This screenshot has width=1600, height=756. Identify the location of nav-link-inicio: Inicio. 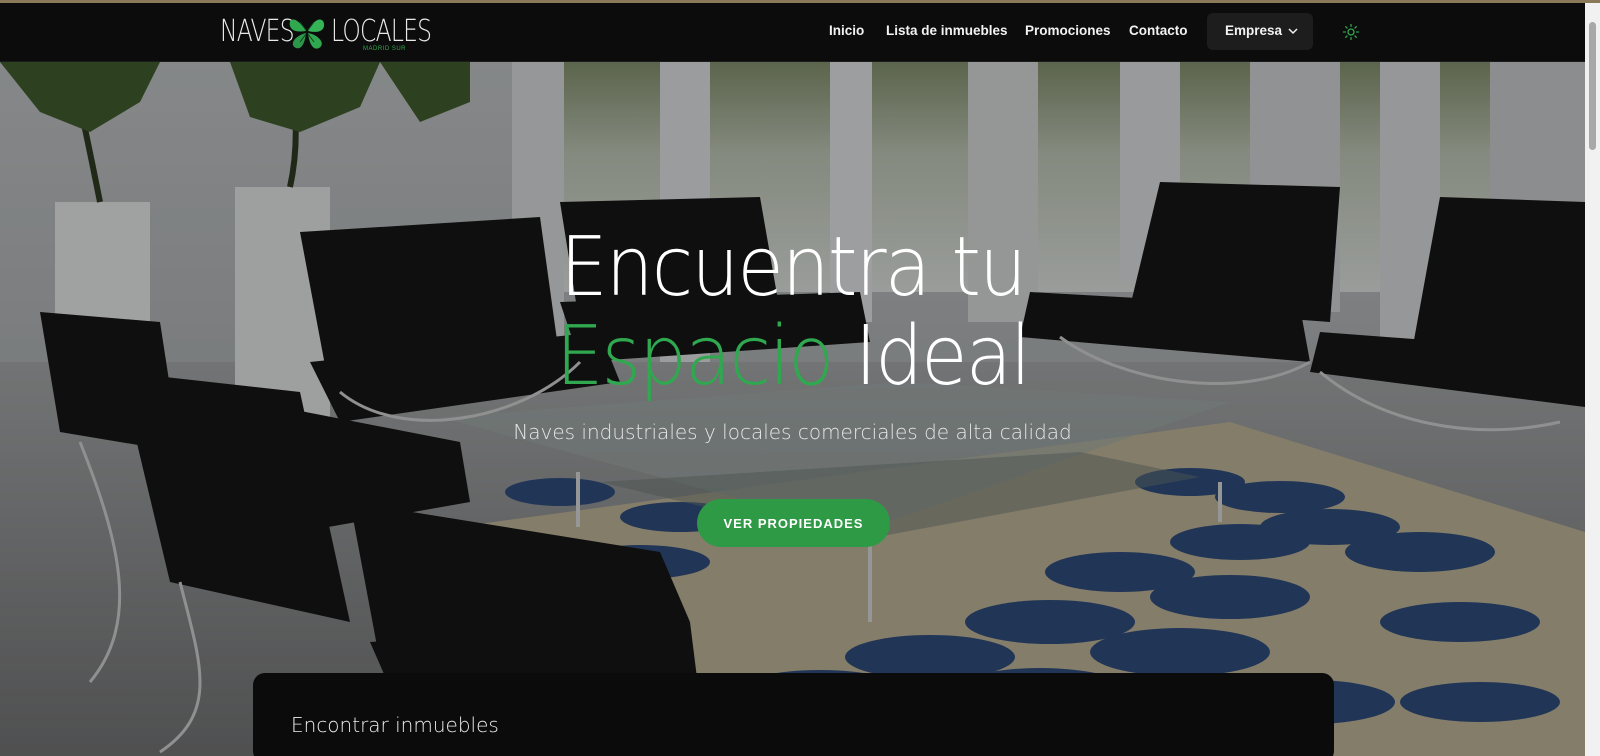
(846, 30).